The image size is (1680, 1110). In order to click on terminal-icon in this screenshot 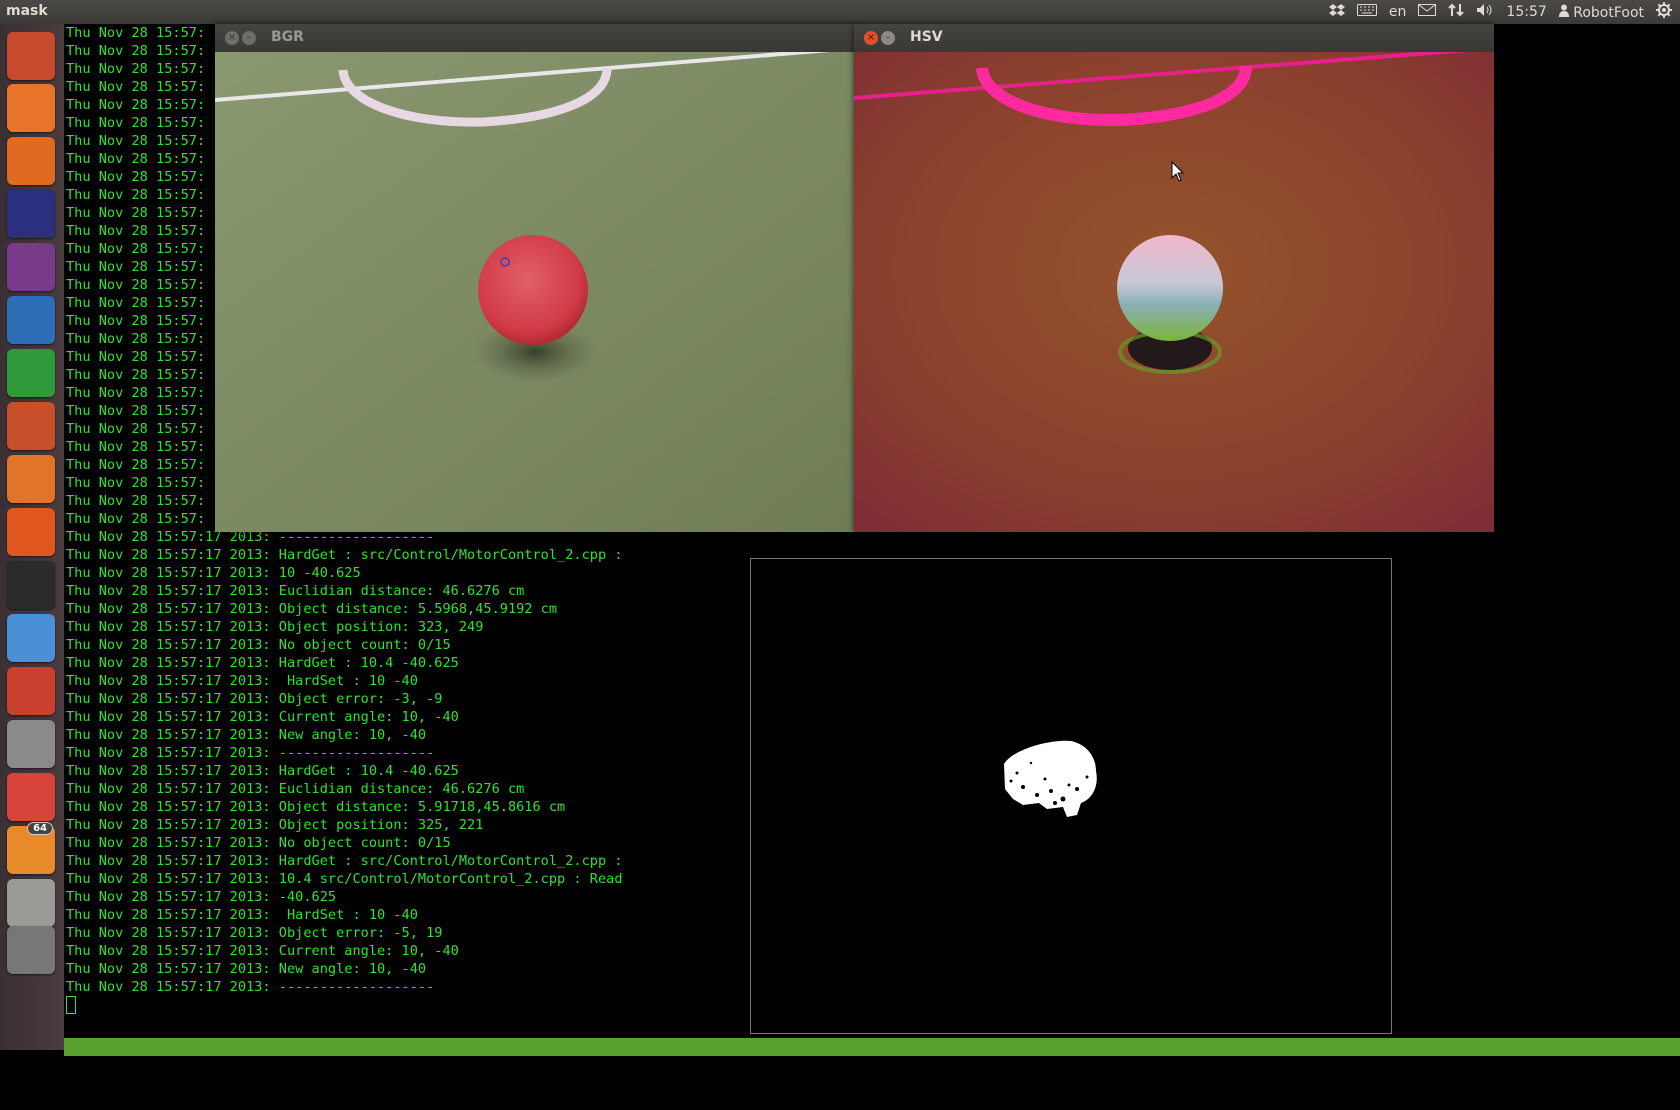, I will do `click(31, 585)`.